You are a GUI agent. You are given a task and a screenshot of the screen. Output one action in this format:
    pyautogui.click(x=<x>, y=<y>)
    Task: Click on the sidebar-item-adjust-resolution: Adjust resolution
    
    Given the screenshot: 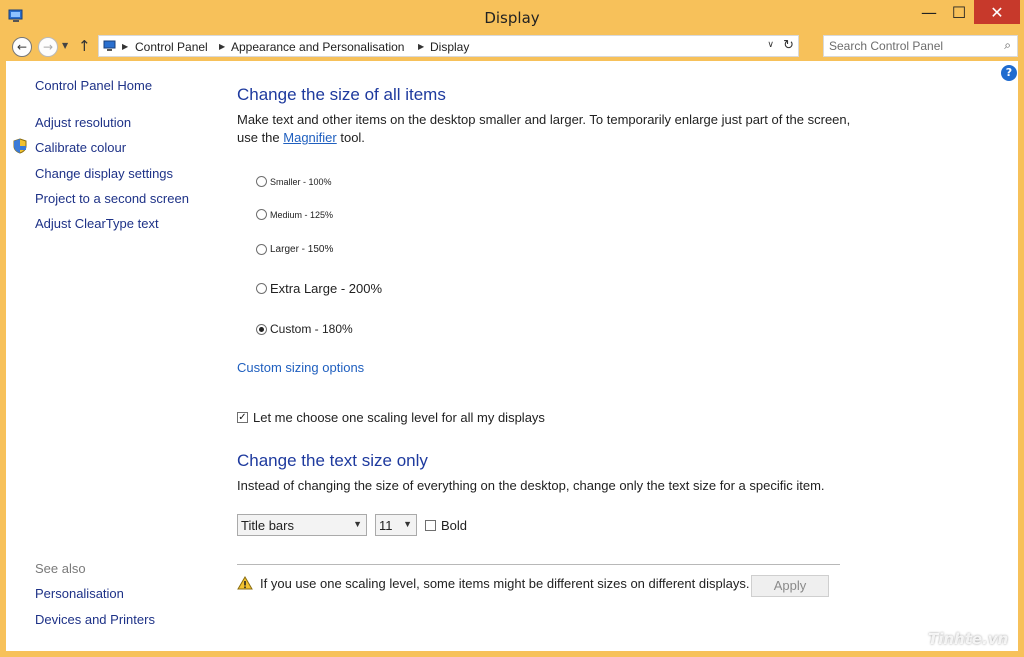 What is the action you would take?
    pyautogui.click(x=83, y=122)
    